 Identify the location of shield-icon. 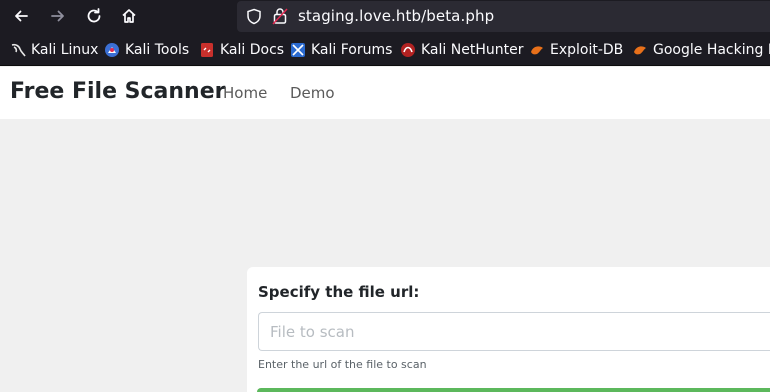
(254, 16).